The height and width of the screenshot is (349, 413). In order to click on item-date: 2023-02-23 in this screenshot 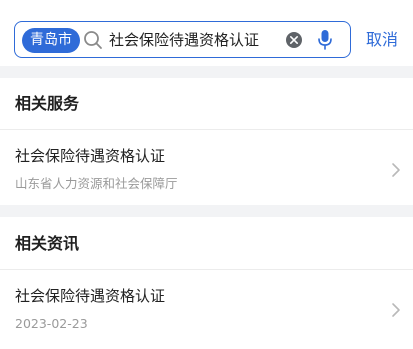, I will do `click(51, 323)`.